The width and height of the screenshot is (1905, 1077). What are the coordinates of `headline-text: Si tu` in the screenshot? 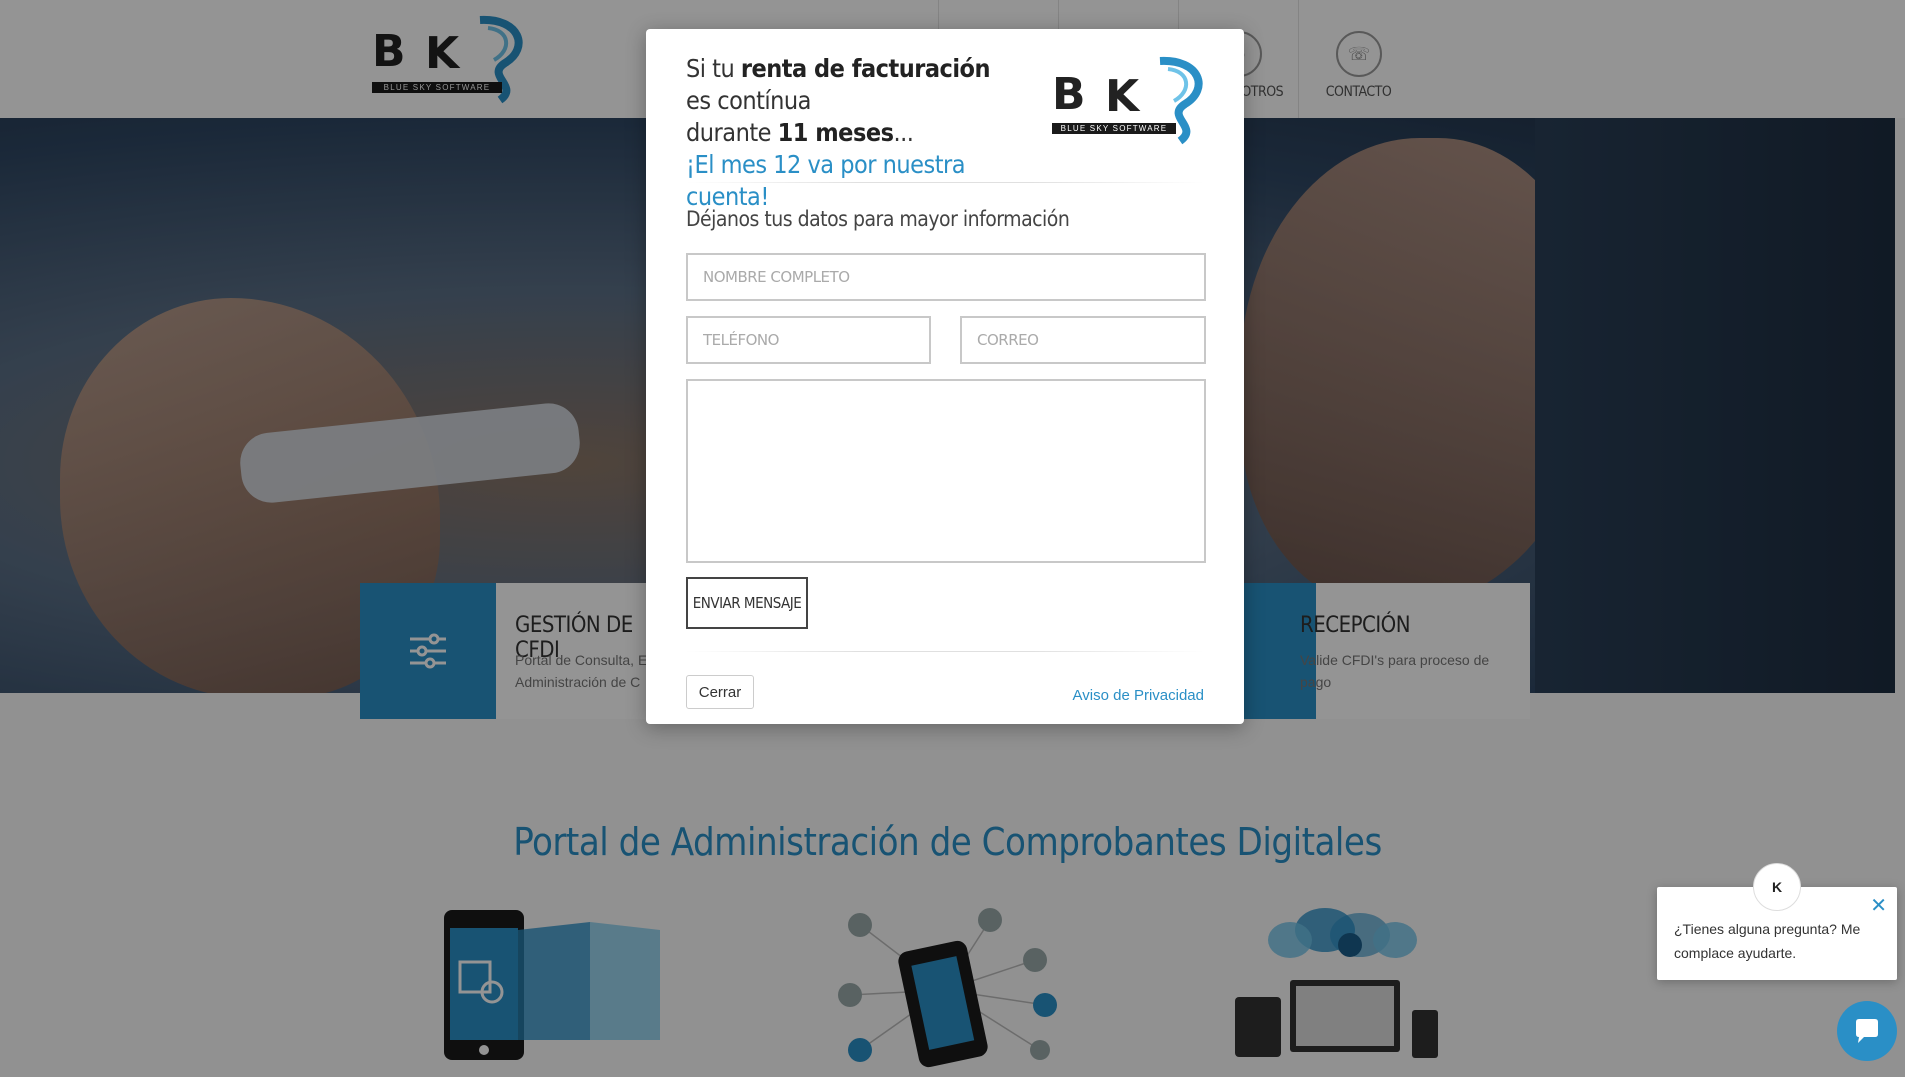 It's located at (713, 68).